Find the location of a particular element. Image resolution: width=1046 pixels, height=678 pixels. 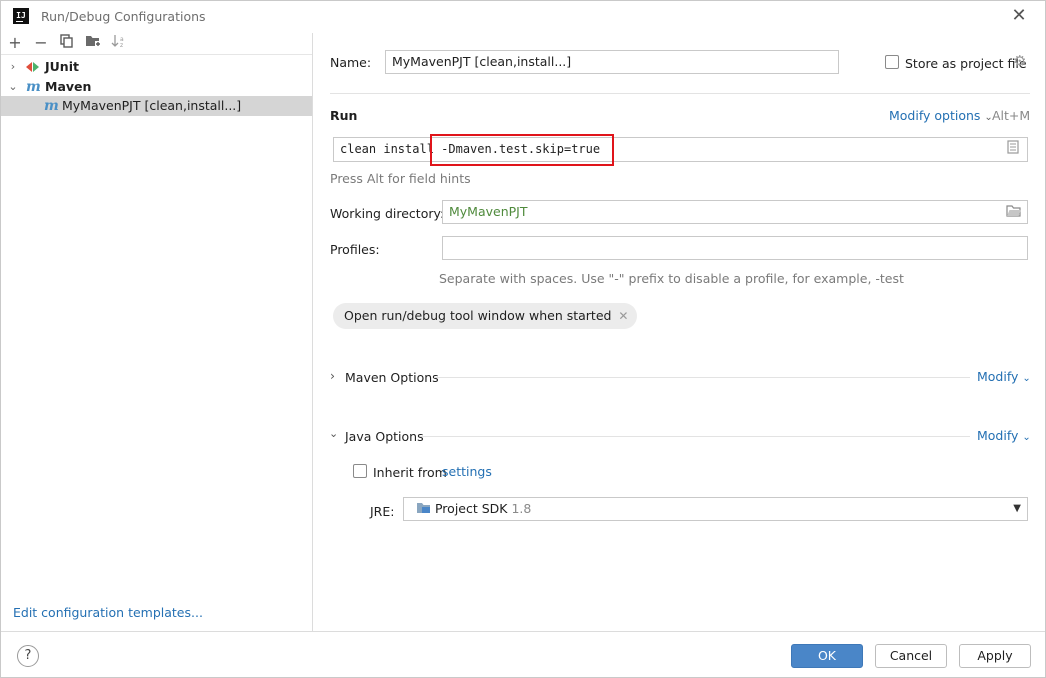

name-label: Name: is located at coordinates (351, 62).